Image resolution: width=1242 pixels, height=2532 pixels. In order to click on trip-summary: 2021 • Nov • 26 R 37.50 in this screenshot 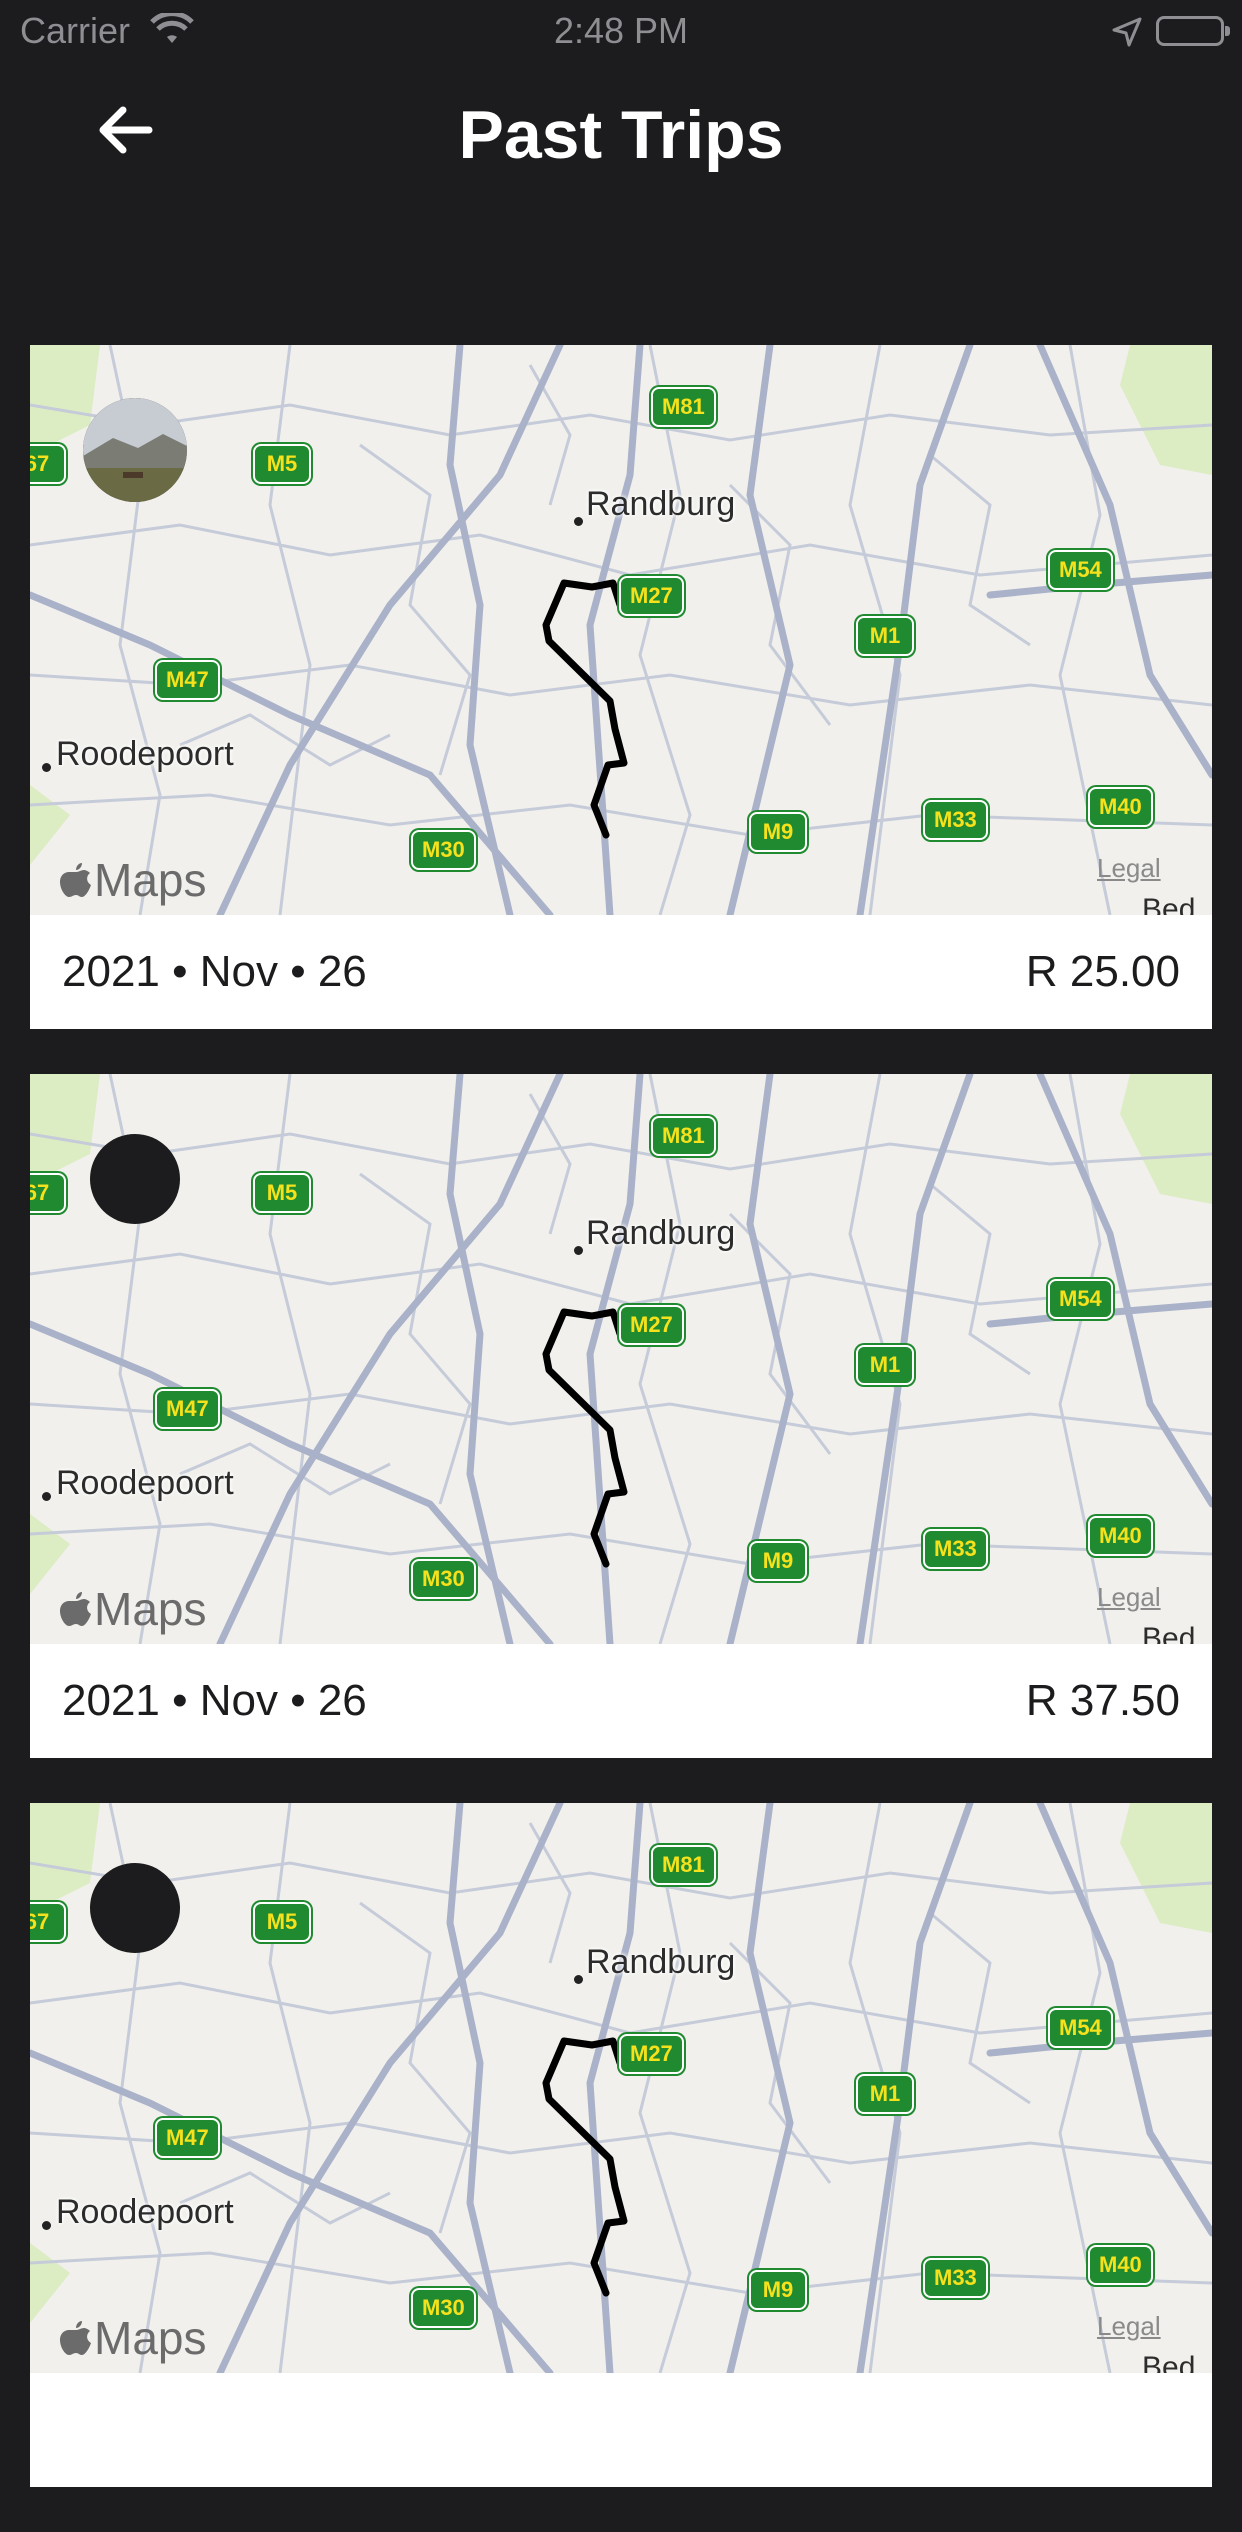, I will do `click(621, 1701)`.